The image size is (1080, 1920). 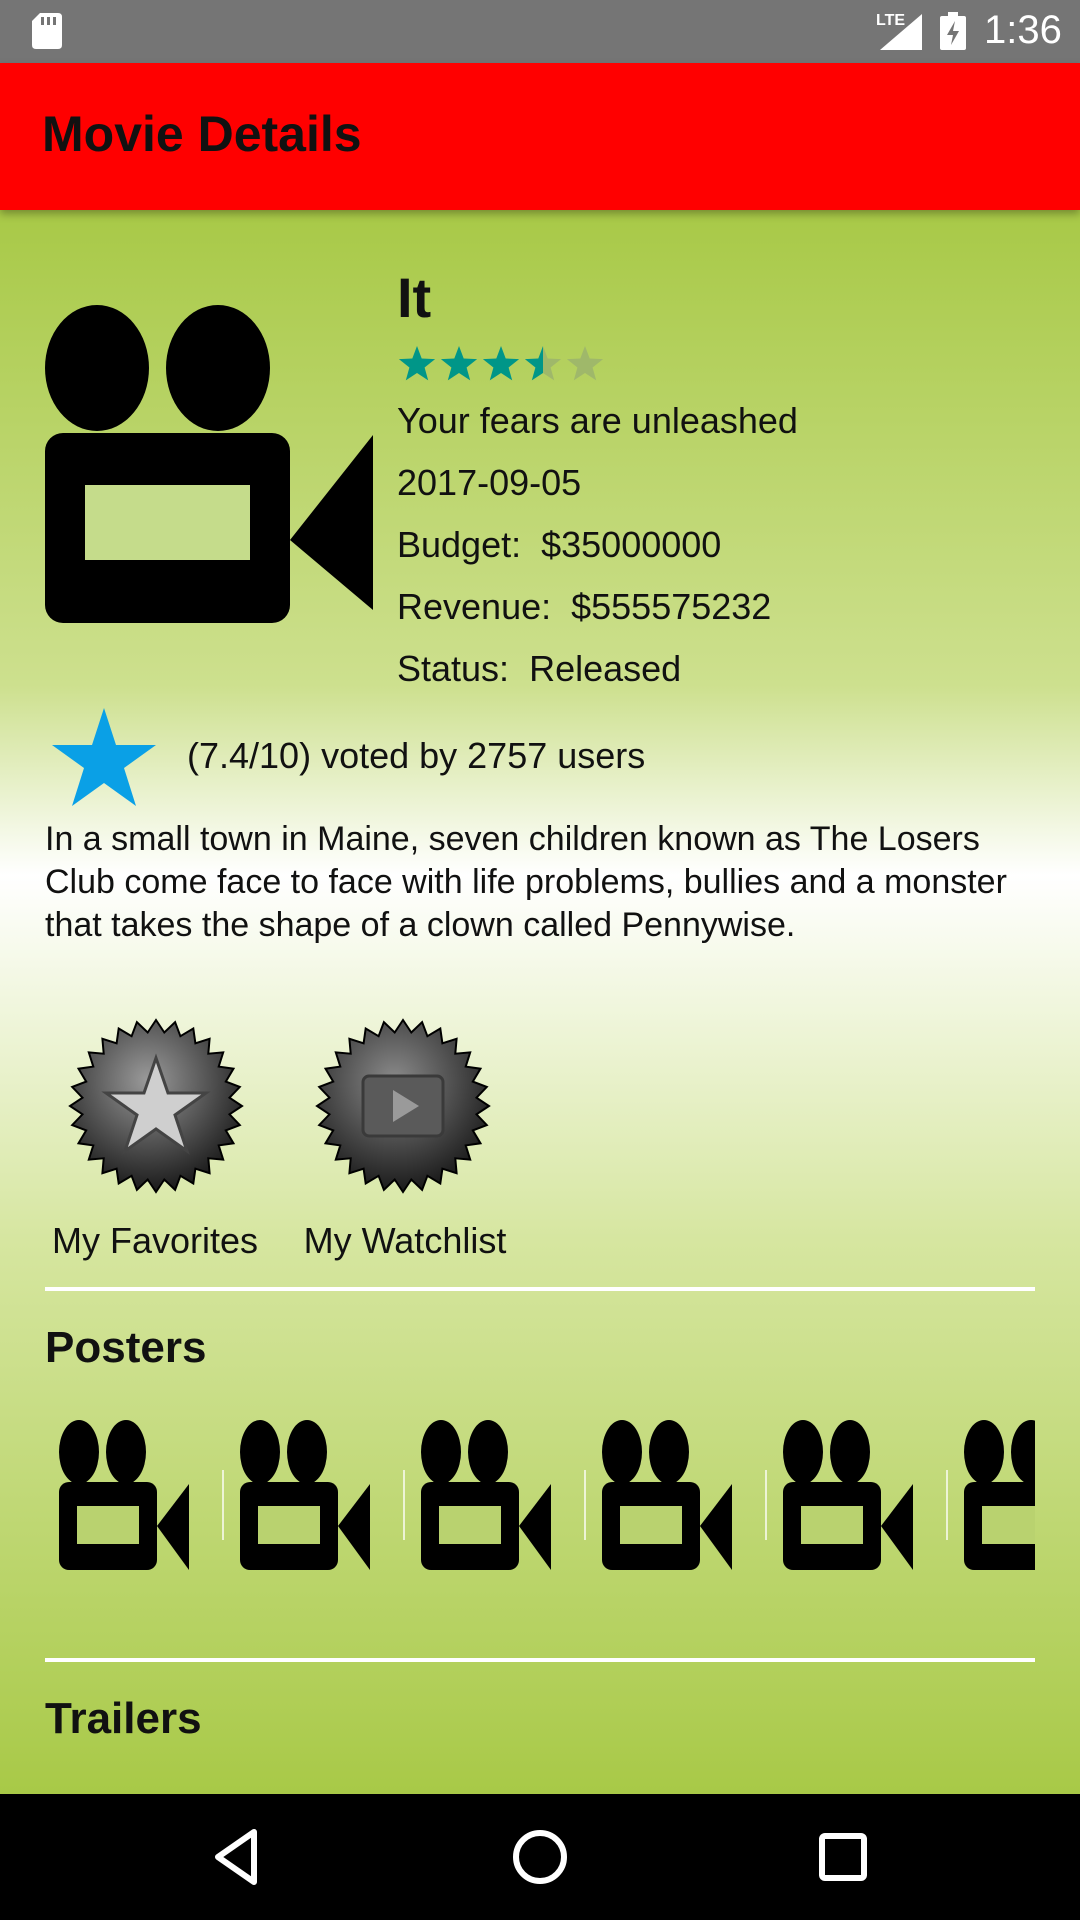 I want to click on recents-icon, so click(x=843, y=1857).